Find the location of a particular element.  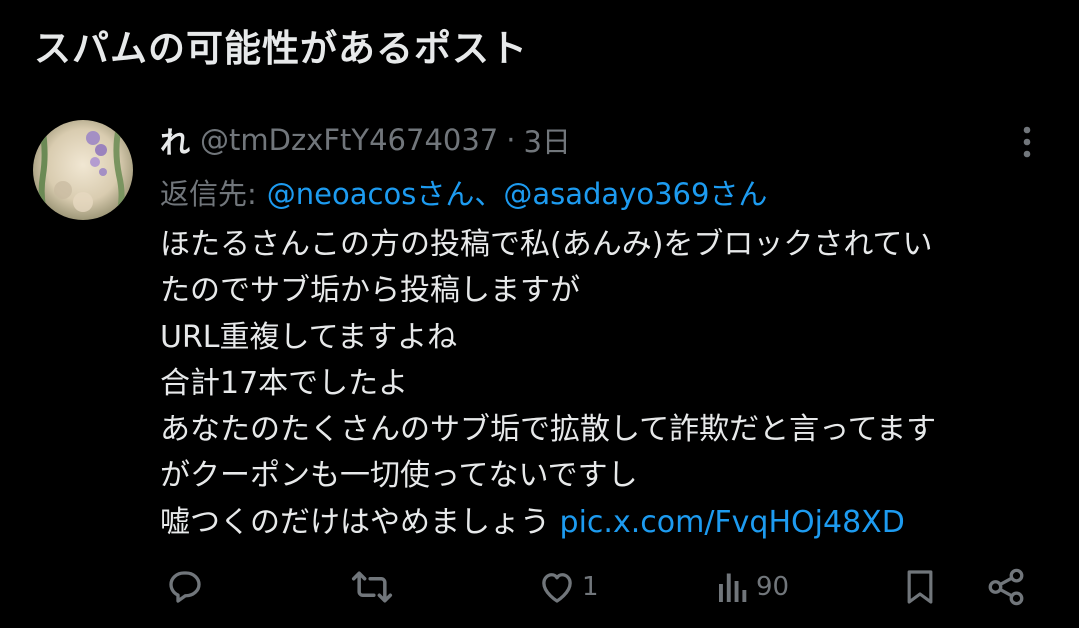

post-time: 3日 is located at coordinates (546, 140).